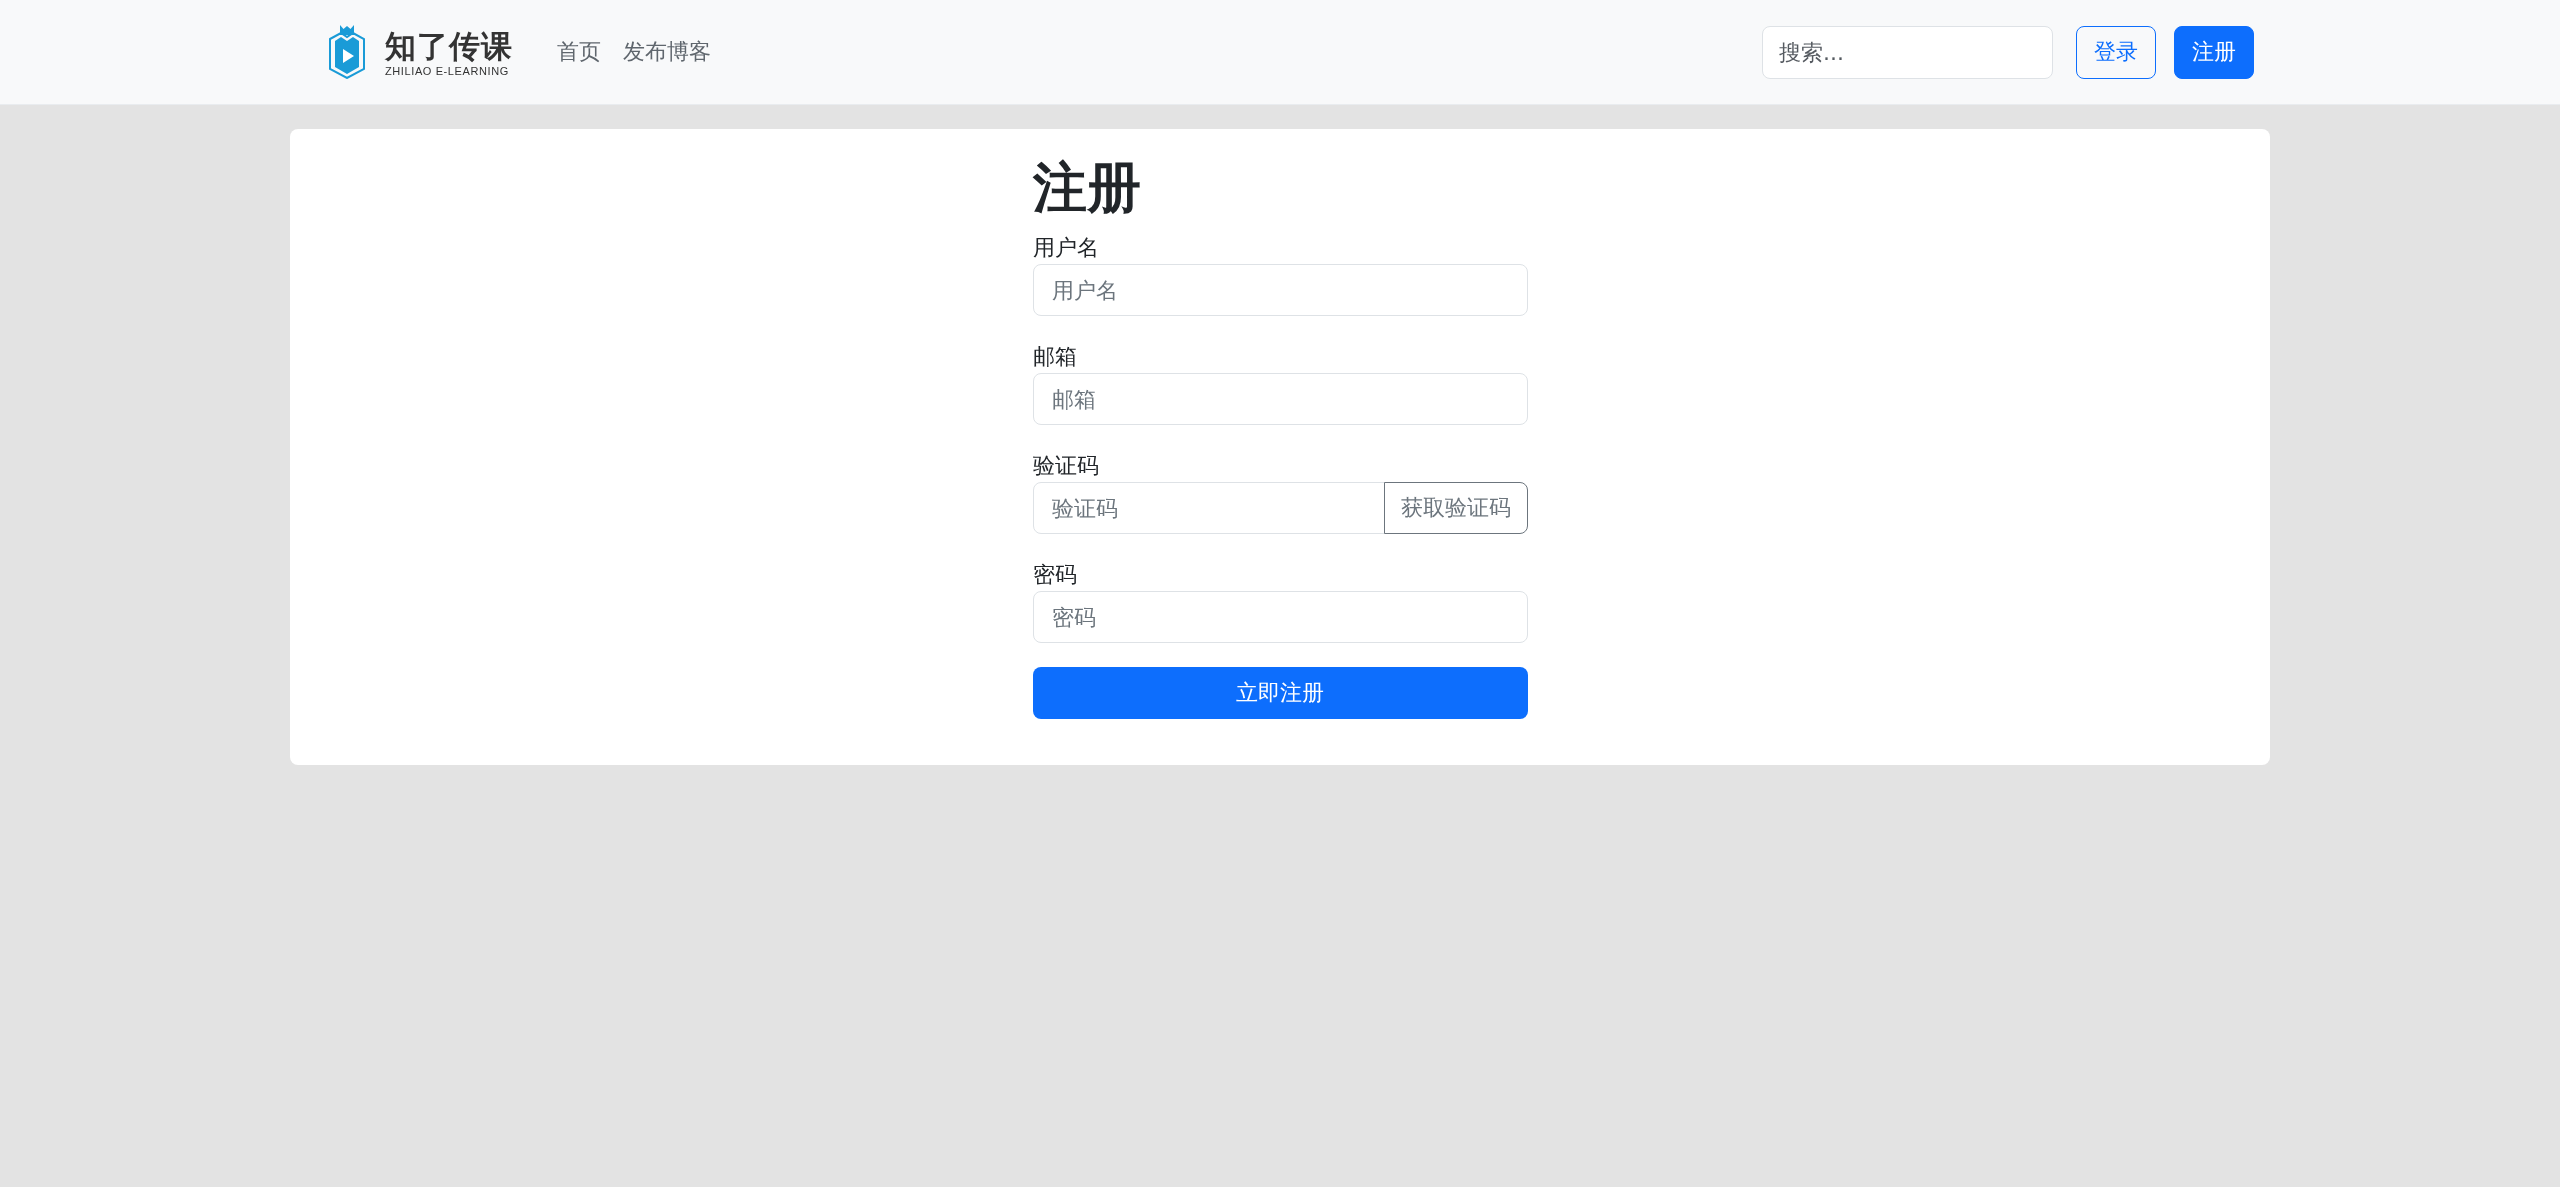 This screenshot has width=2560, height=1187. I want to click on logo-subtitle: ZHILIAO E-LEARNING, so click(447, 71).